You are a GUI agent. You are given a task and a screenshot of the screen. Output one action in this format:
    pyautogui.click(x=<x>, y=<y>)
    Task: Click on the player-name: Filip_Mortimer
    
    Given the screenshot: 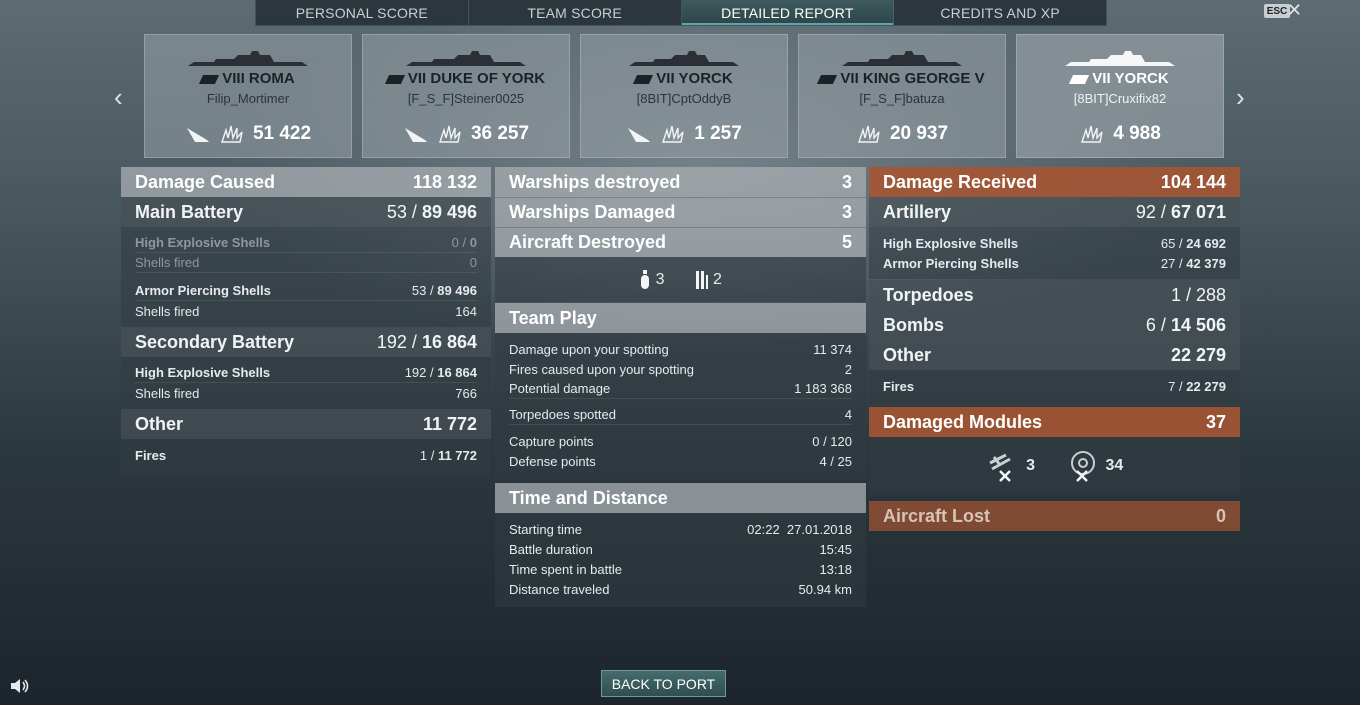 What is the action you would take?
    pyautogui.click(x=248, y=98)
    